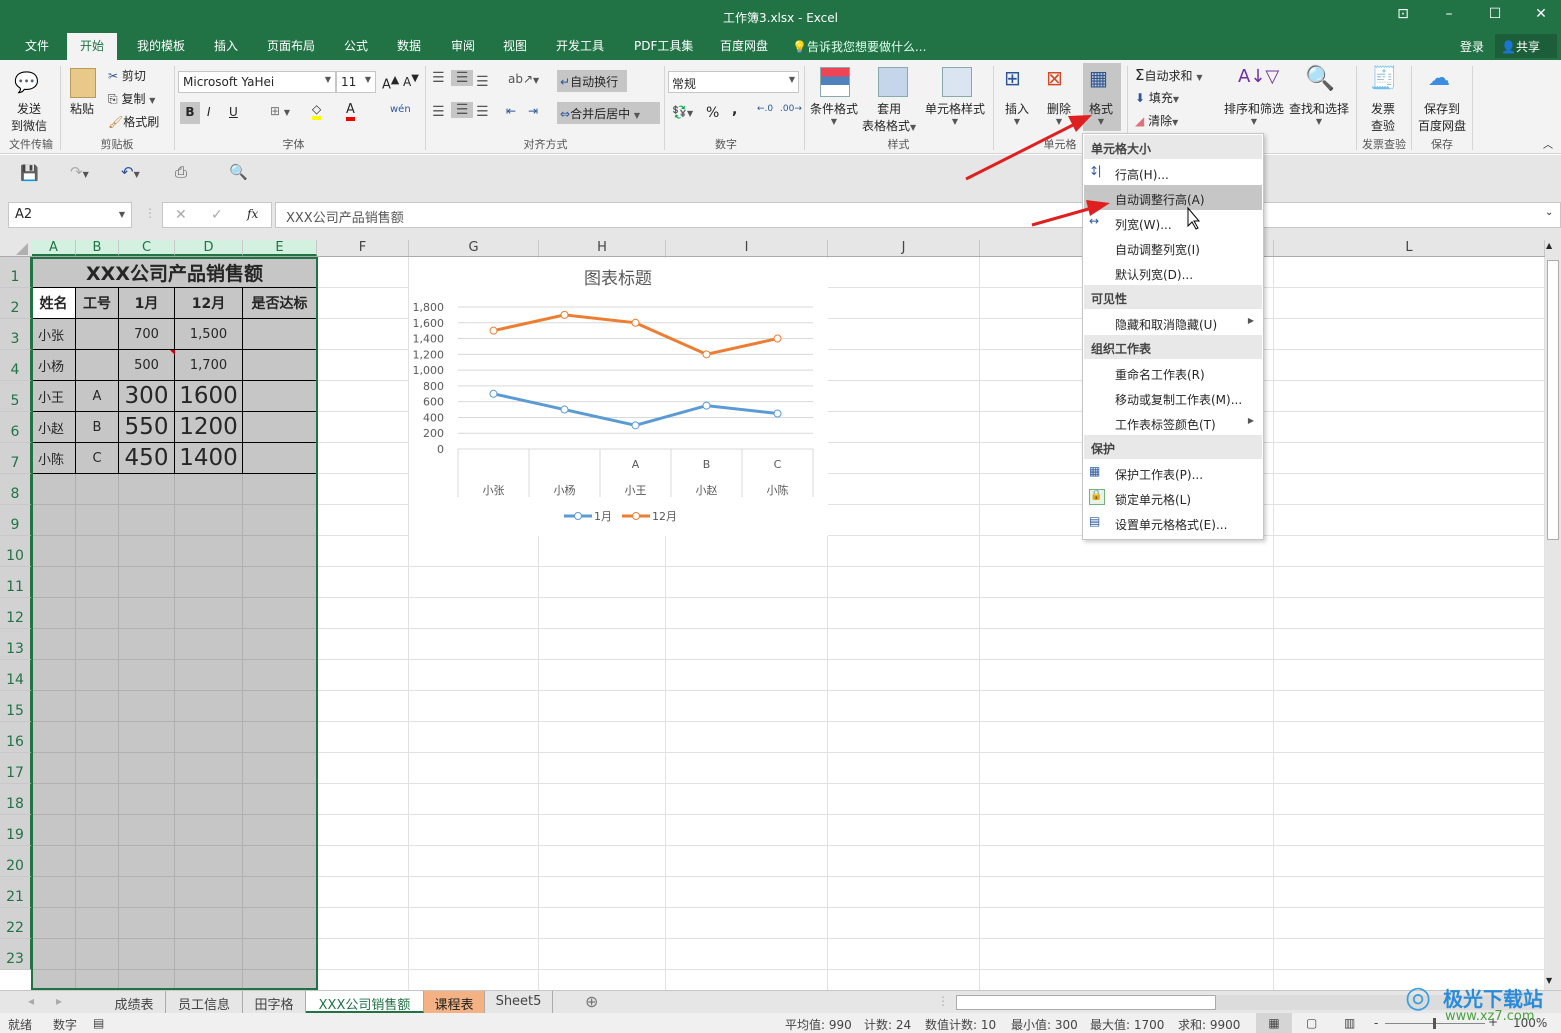 This screenshot has height=1033, width=1561. Describe the element at coordinates (16, 644) in the screenshot. I see `row-header-13: 13` at that location.